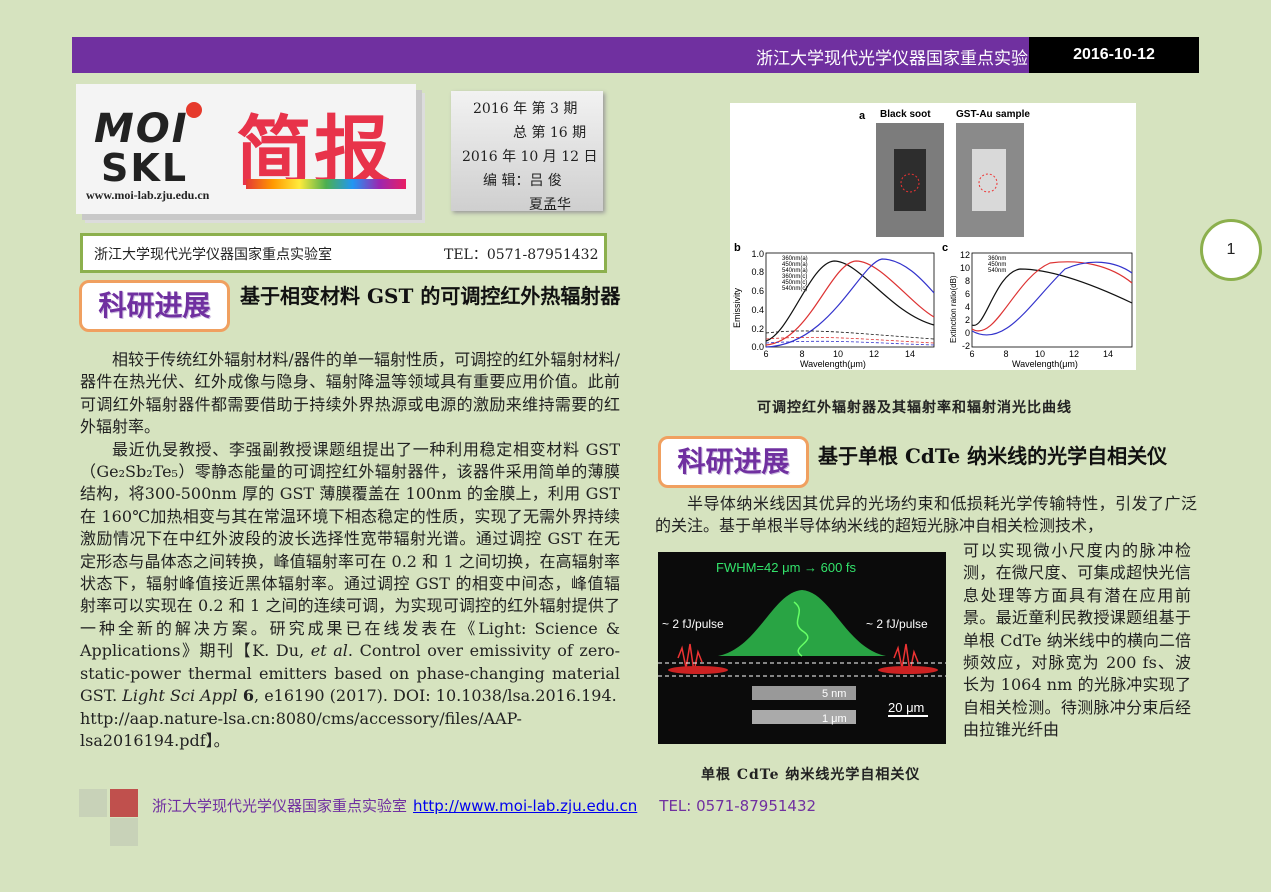 Image resolution: width=1271 pixels, height=892 pixels. What do you see at coordinates (145, 168) in the screenshot?
I see `logo-skl-text: SKL` at bounding box center [145, 168].